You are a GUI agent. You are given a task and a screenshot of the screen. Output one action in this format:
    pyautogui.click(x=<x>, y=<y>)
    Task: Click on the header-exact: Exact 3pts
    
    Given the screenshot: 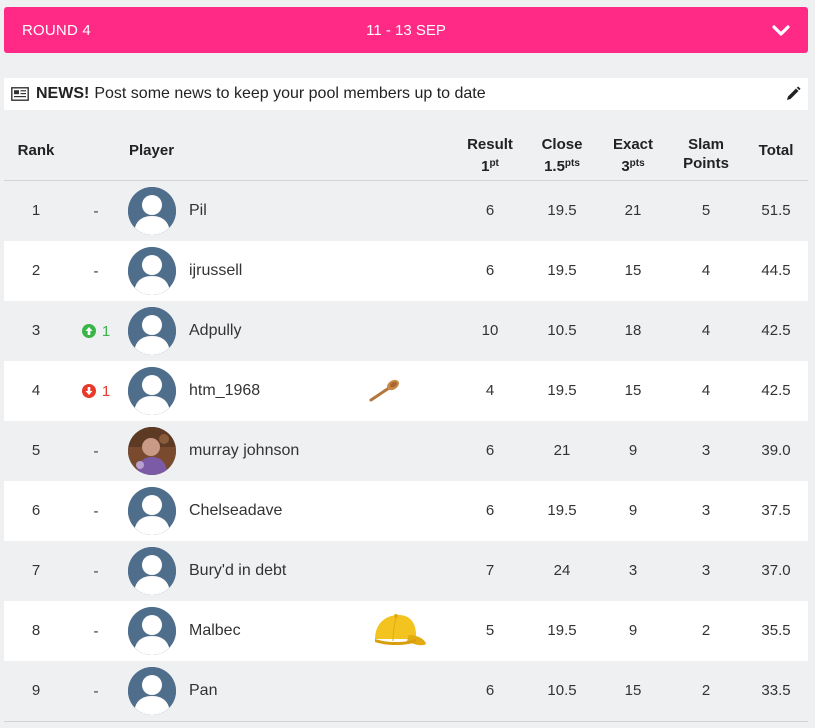 What is the action you would take?
    pyautogui.click(x=633, y=155)
    